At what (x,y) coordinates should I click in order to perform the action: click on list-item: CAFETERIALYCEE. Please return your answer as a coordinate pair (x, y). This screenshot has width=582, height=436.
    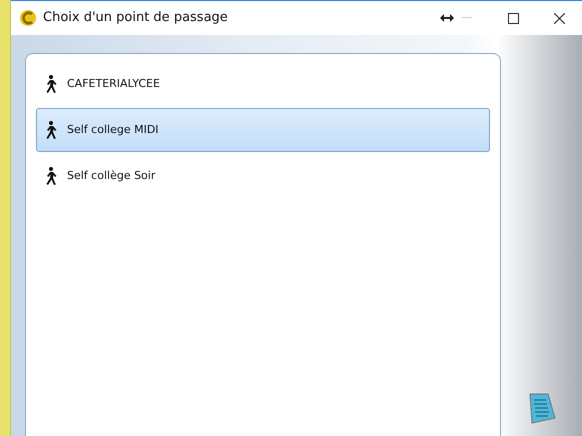
    Looking at the image, I should click on (263, 84).